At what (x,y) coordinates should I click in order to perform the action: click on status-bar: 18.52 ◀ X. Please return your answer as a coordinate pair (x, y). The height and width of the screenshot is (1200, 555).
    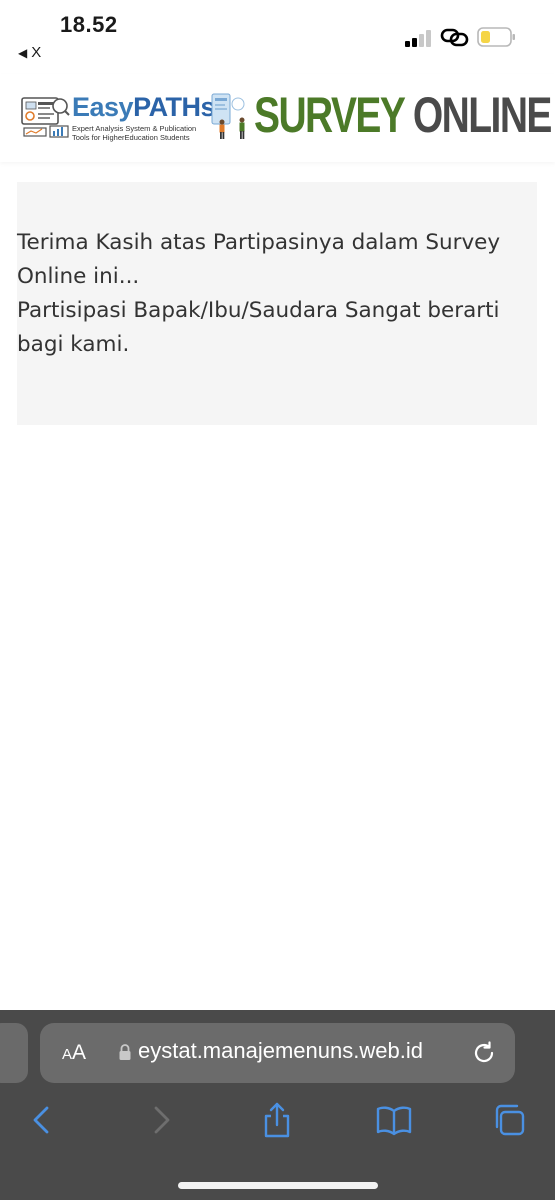
    Looking at the image, I should click on (277, 35).